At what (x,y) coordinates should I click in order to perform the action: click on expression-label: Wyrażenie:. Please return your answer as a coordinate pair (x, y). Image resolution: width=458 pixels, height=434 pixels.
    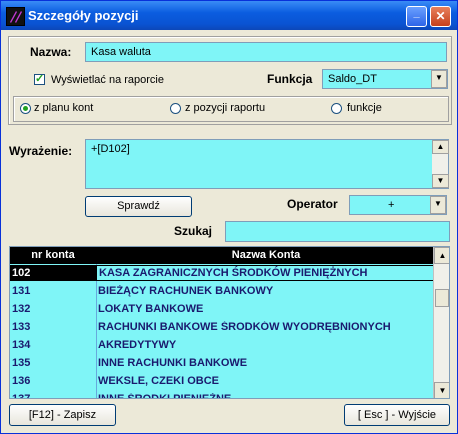
    Looking at the image, I should click on (41, 151).